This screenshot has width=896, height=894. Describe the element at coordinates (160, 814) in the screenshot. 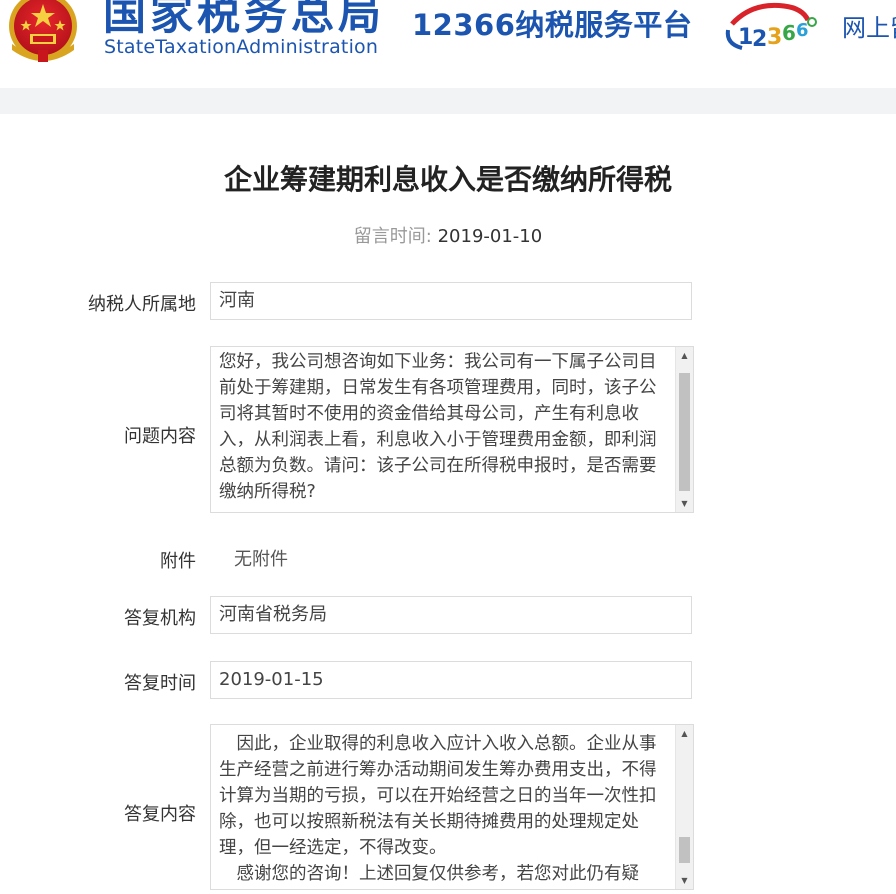

I see `reply-label: 答复内容` at that location.